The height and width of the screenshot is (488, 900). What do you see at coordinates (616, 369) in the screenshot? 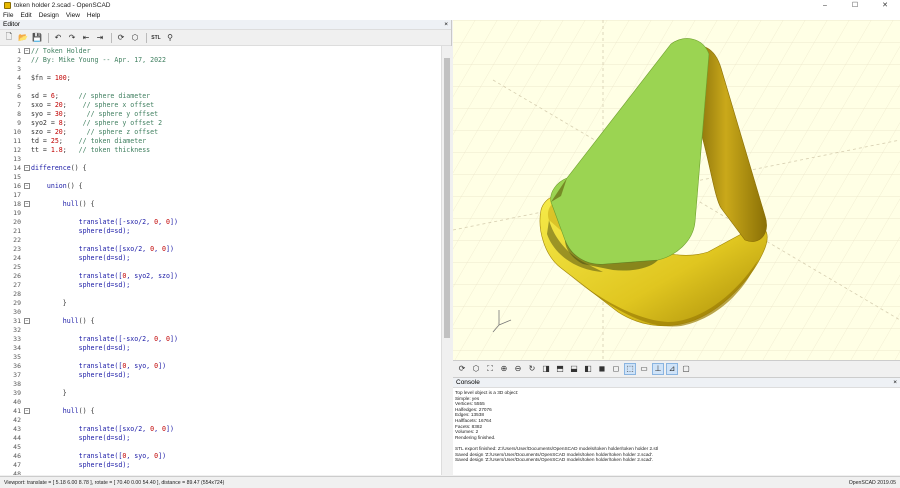
I see `view-back-icon: ◻` at bounding box center [616, 369].